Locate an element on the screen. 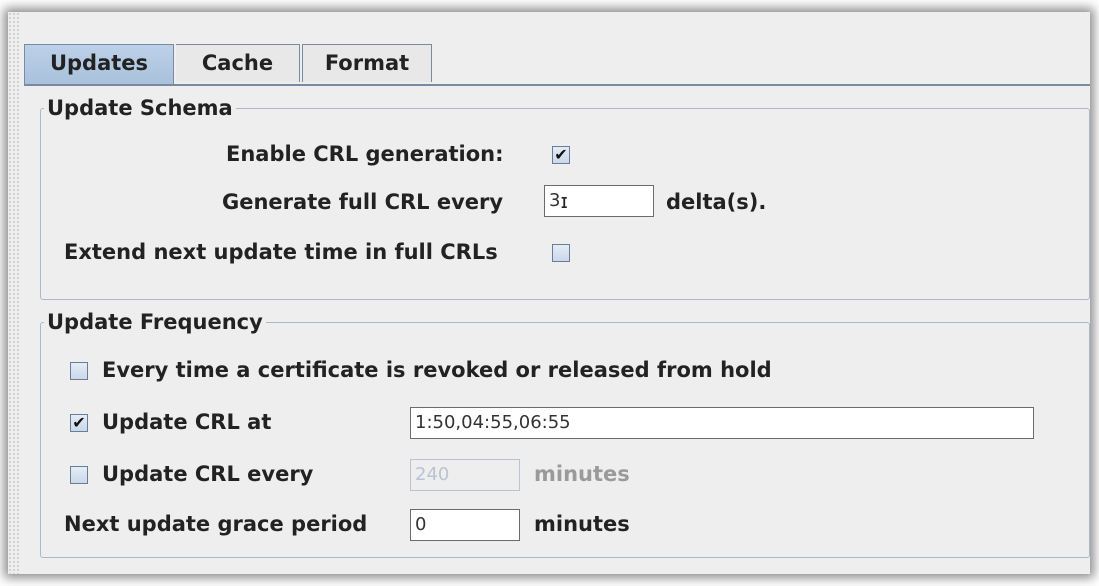 Image resolution: width=1099 pixels, height=586 pixels. tab-bar: Updates Cache Format is located at coordinates (557, 65).